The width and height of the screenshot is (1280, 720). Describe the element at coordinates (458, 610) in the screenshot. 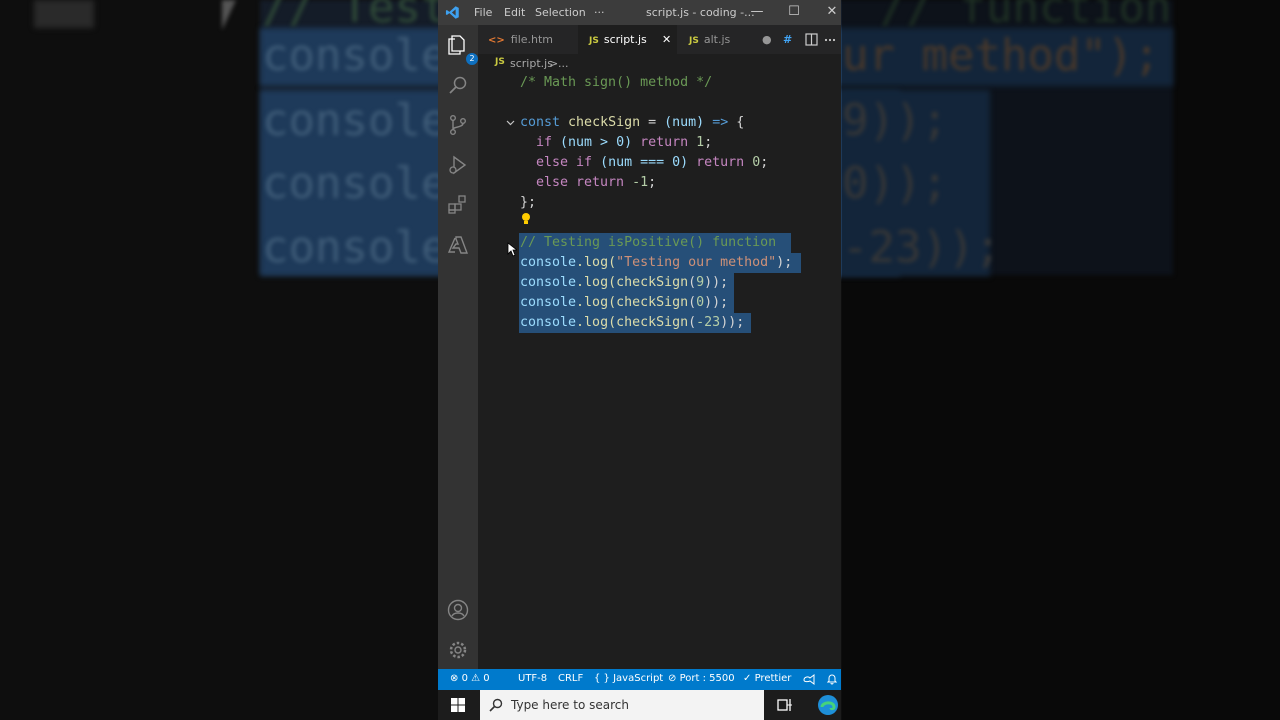

I see `account-icon` at that location.